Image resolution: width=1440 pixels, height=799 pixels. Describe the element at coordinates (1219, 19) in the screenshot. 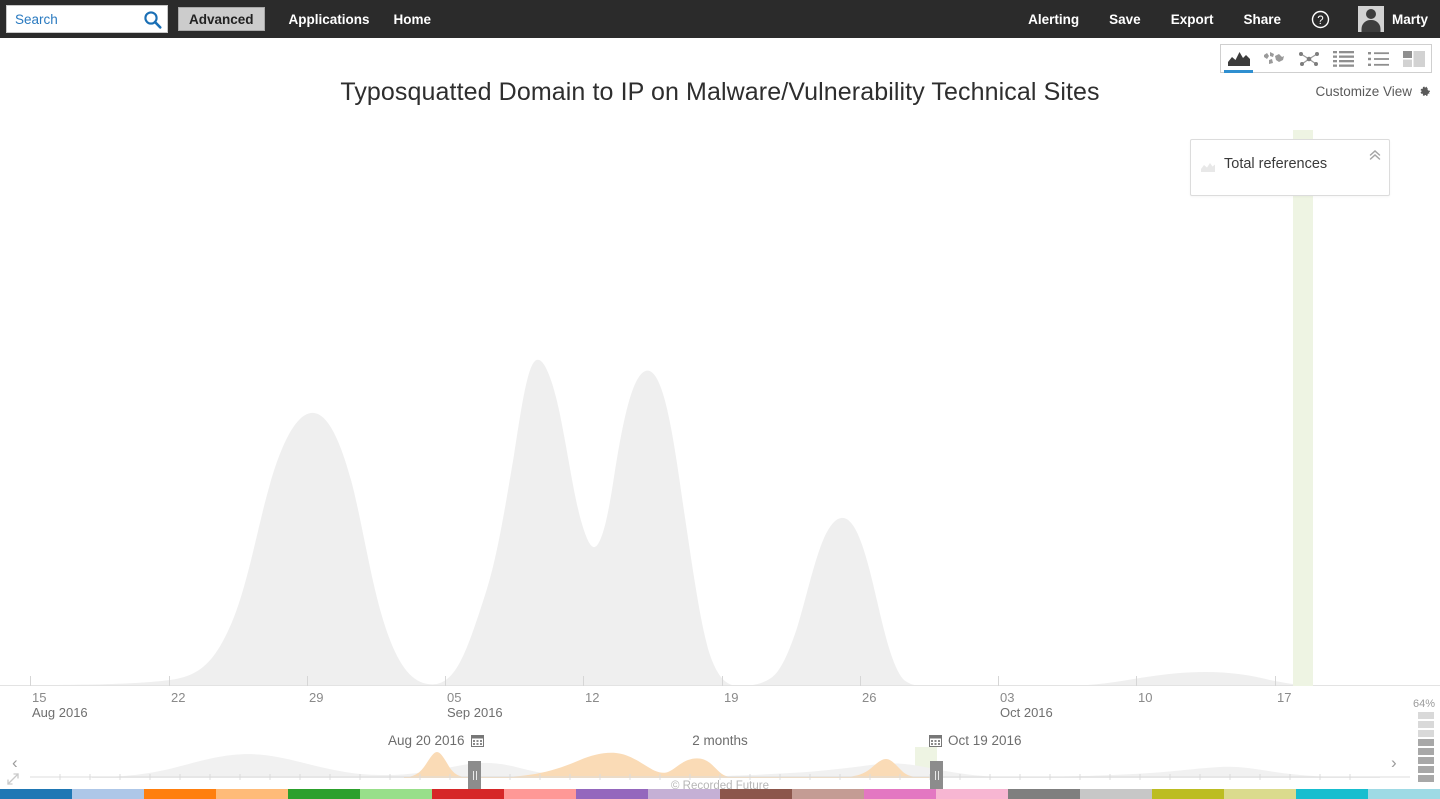

I see `top-navigation-right: Alerting Save Export Share ? Marty` at that location.